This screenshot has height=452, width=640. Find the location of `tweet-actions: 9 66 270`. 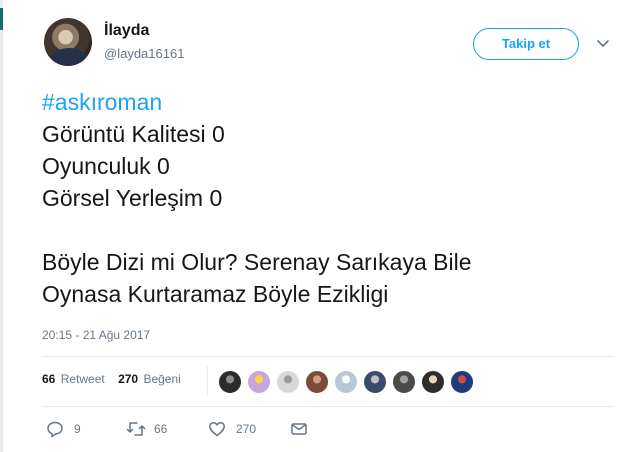

tweet-actions: 9 66 270 is located at coordinates (192, 429).